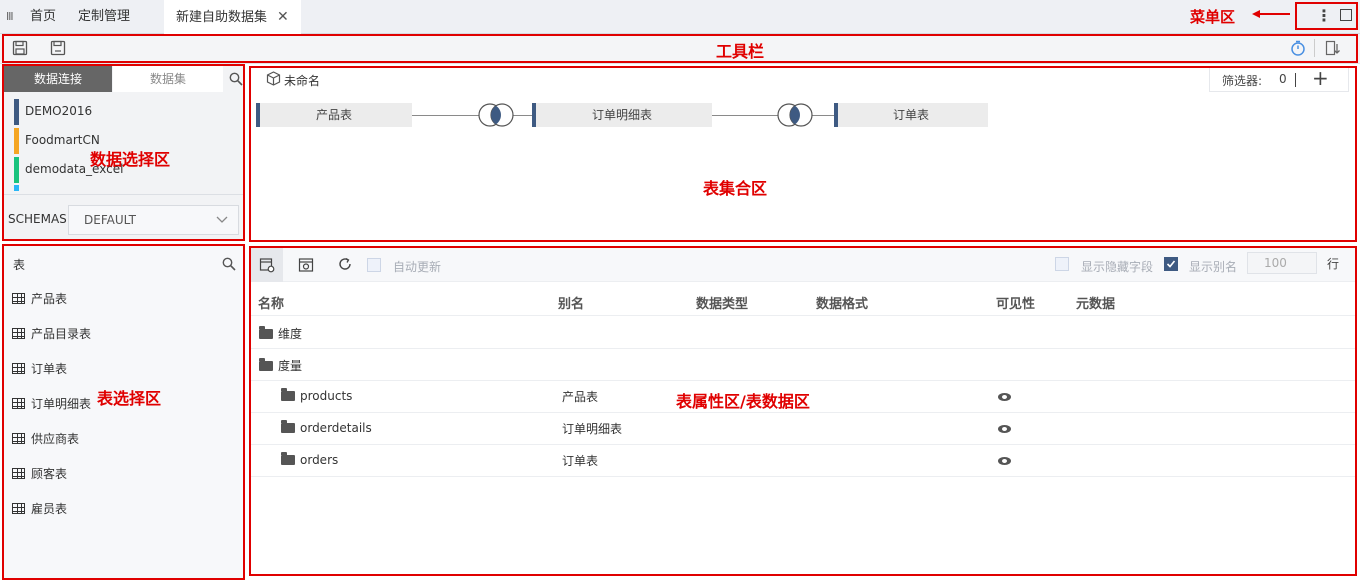 This screenshot has height=581, width=1360. What do you see at coordinates (1333, 48) in the screenshot?
I see `export-icon` at bounding box center [1333, 48].